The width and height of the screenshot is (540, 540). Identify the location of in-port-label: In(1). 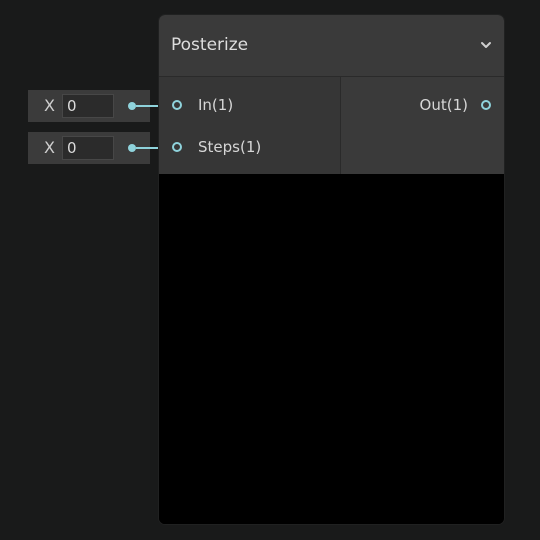
(216, 105).